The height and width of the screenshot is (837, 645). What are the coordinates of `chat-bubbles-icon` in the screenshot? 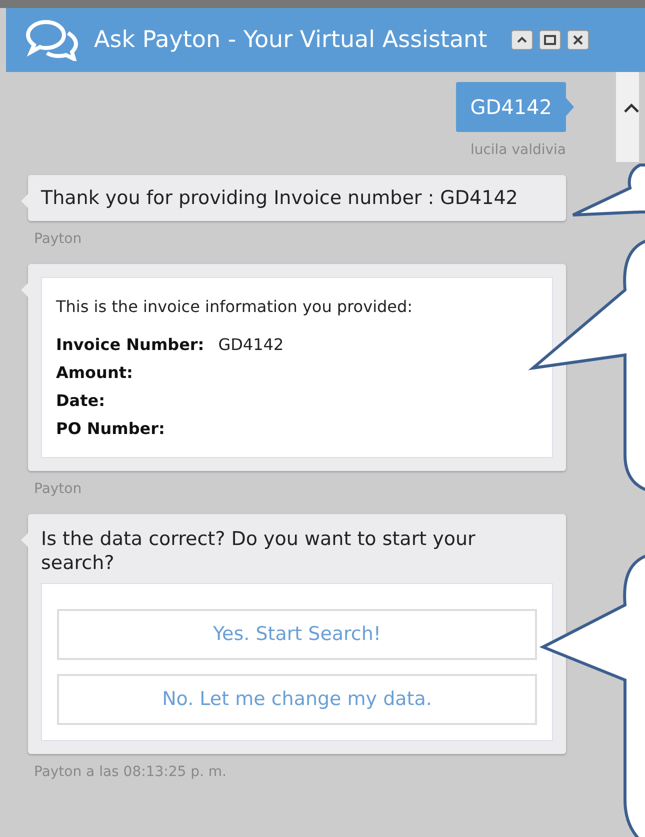 It's located at (52, 40).